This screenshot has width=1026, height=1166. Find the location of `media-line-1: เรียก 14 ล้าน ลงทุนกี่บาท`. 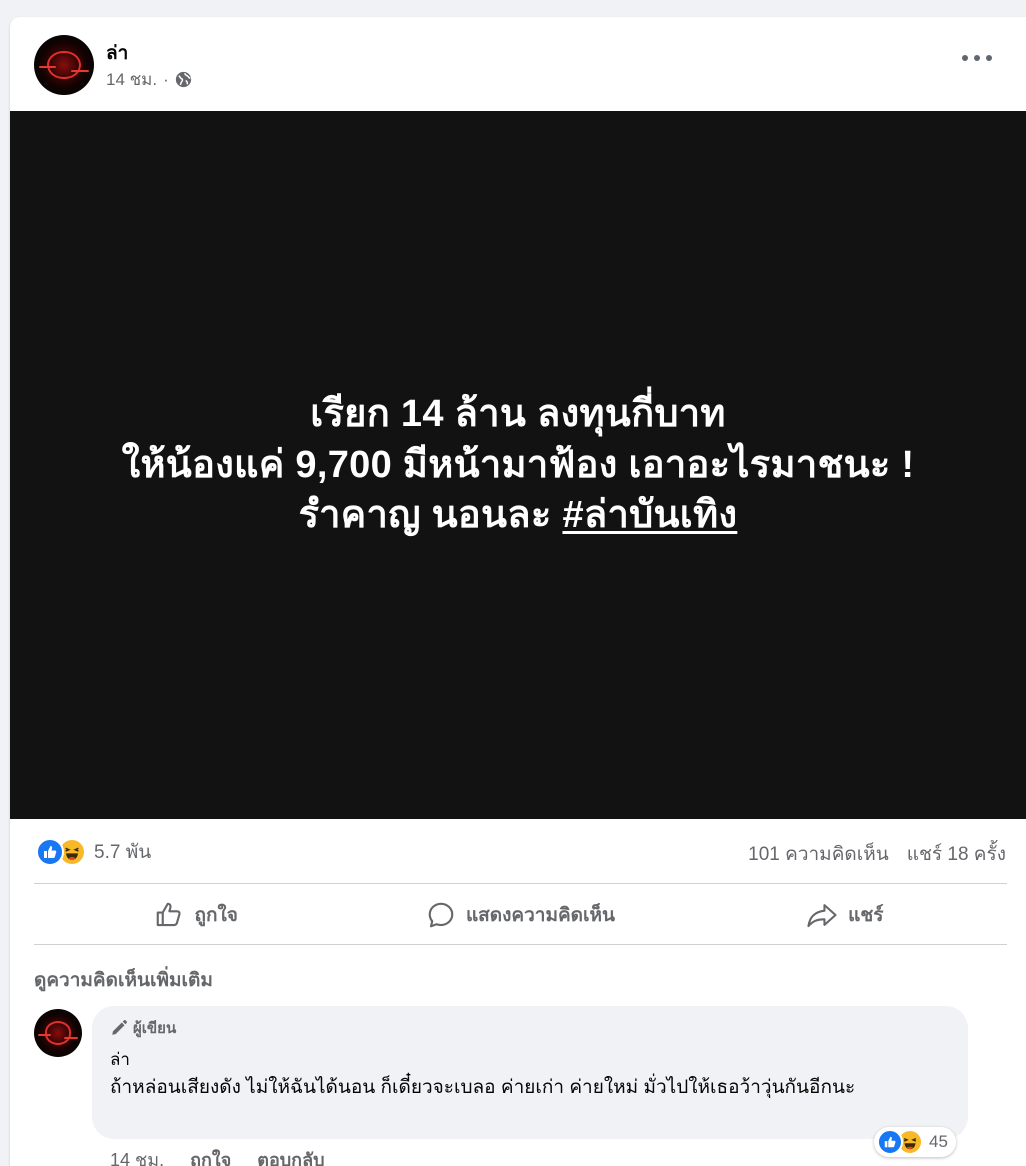

media-line-1: เรียก 14 ล้าน ลงทุนกี่บาท is located at coordinates (518, 413).